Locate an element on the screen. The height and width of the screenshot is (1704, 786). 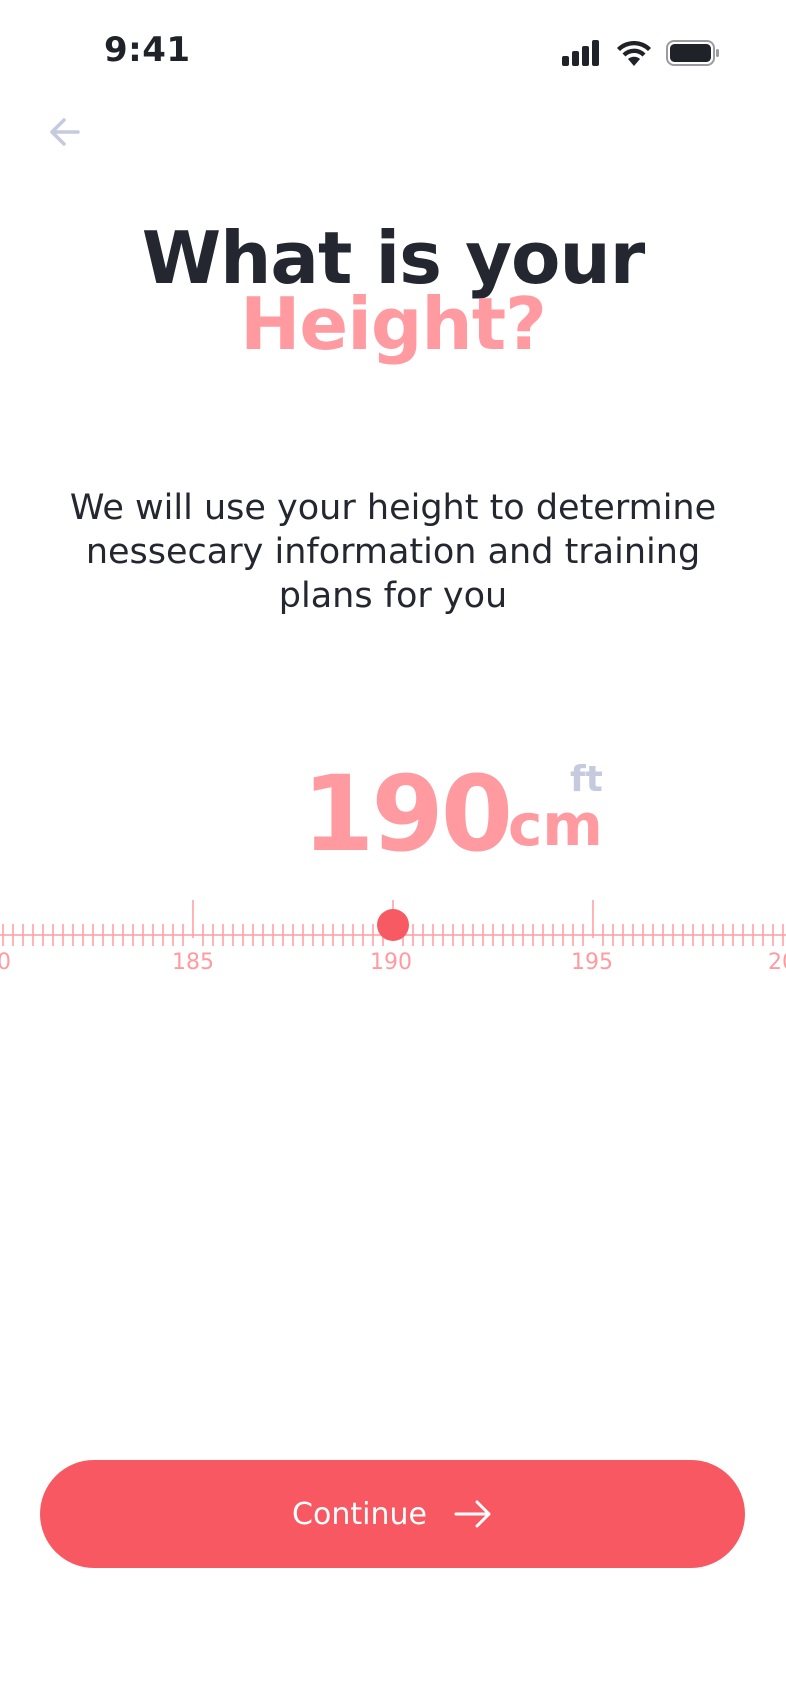
status-time: 9:41 is located at coordinates (147, 50).